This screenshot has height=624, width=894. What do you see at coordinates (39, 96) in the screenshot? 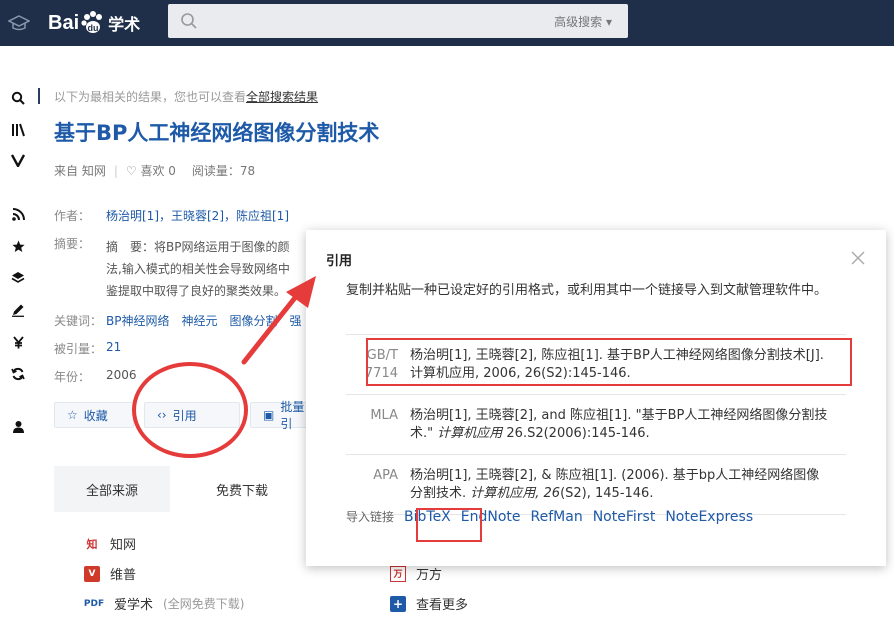
I see `active-indicator` at bounding box center [39, 96].